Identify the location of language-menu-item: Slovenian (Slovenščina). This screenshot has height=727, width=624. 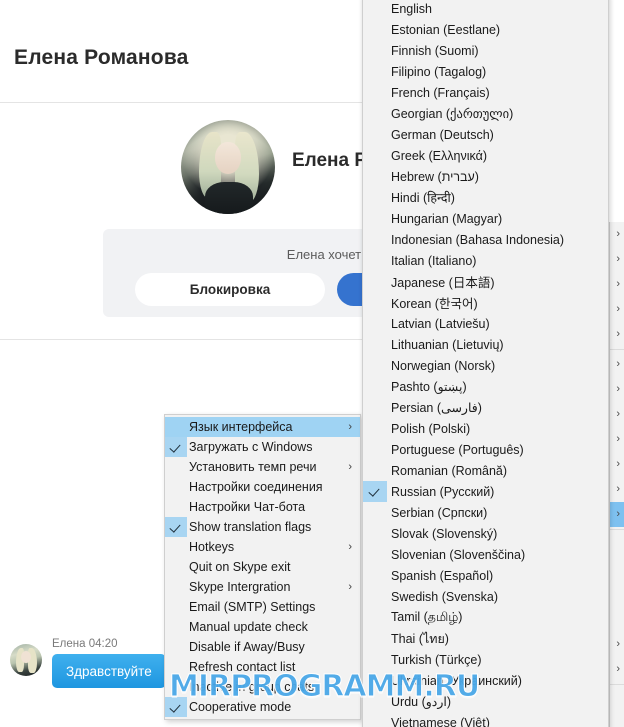
(485, 554).